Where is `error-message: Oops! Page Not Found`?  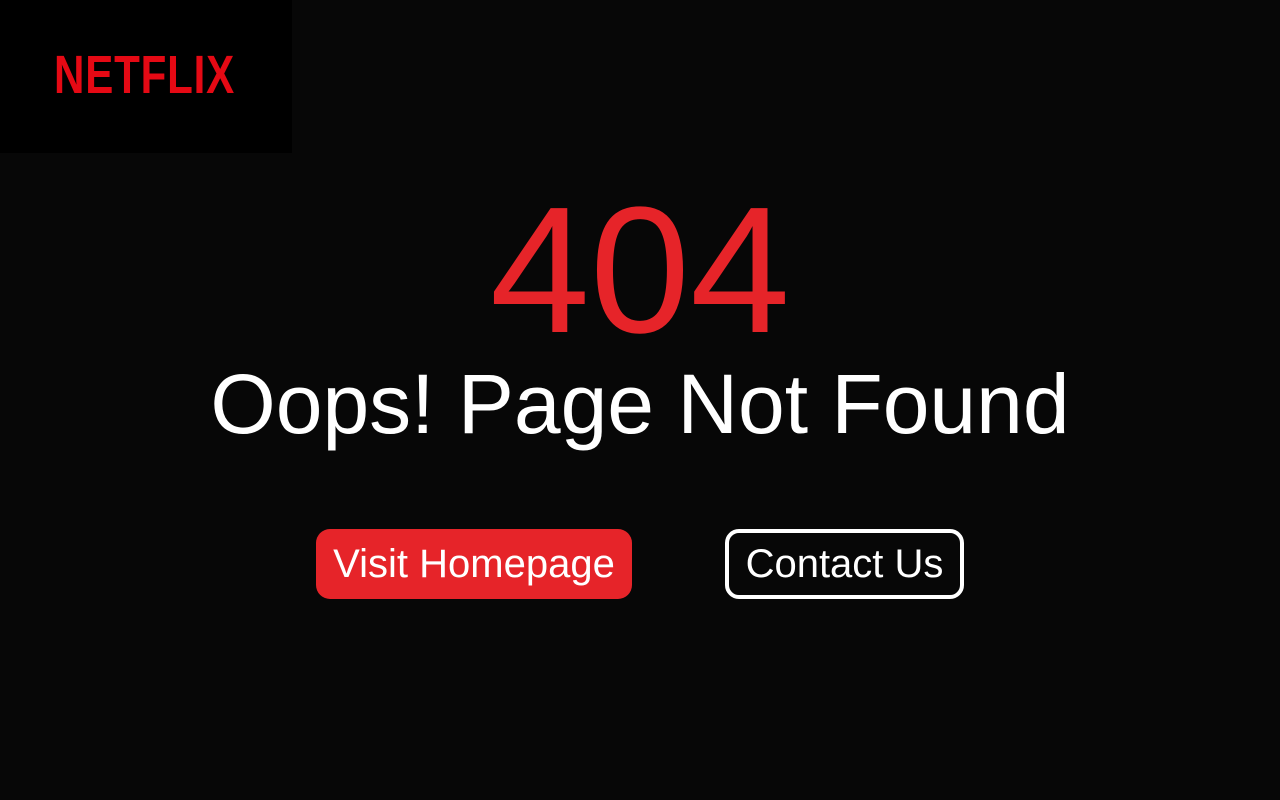
error-message: Oops! Page Not Found is located at coordinates (640, 404).